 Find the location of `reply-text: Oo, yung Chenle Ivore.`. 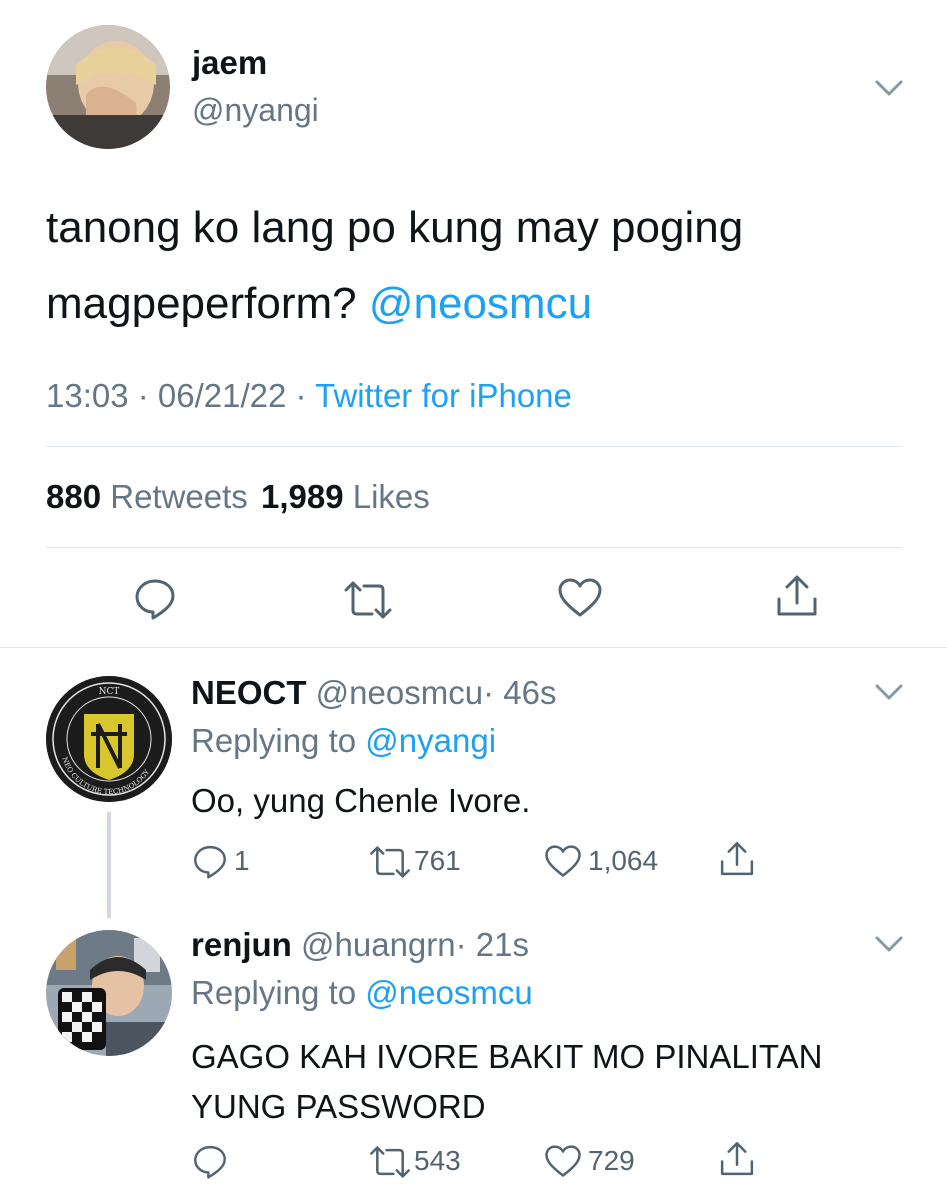

reply-text: Oo, yung Chenle Ivore. is located at coordinates (361, 800).